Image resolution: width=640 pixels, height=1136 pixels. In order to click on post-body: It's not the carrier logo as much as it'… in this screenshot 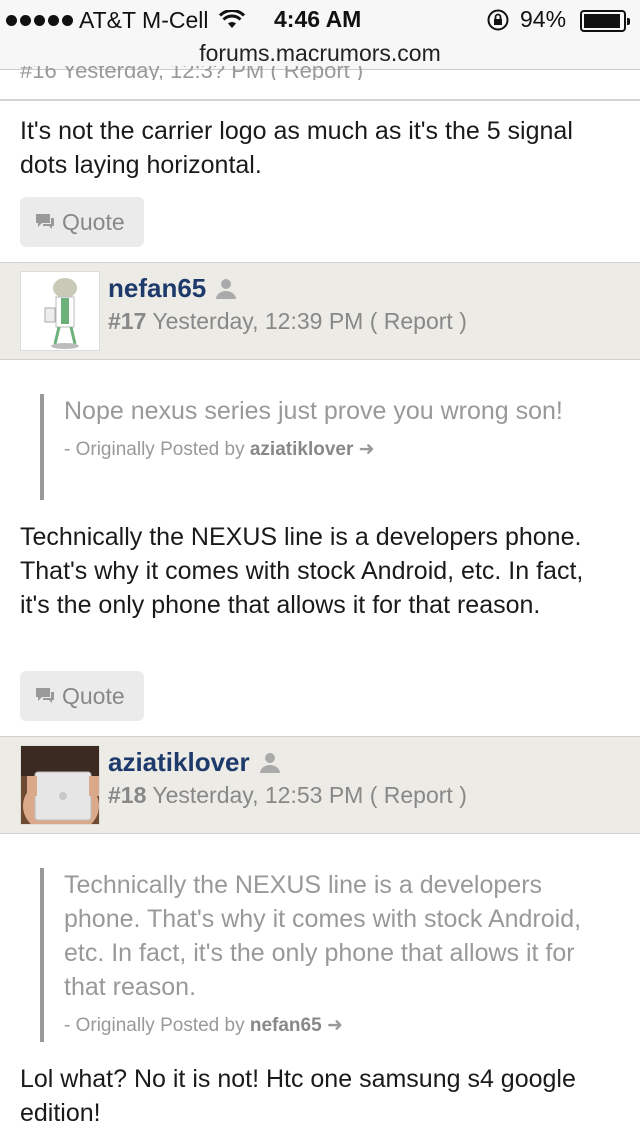, I will do `click(296, 148)`.